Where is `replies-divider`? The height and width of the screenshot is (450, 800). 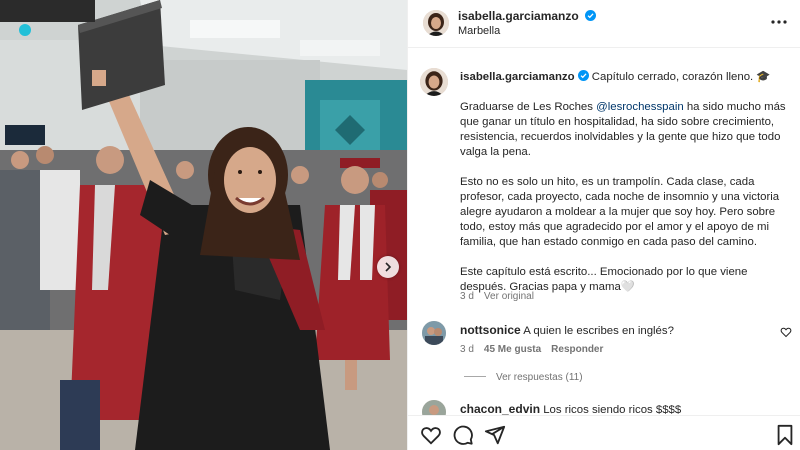 replies-divider is located at coordinates (475, 376).